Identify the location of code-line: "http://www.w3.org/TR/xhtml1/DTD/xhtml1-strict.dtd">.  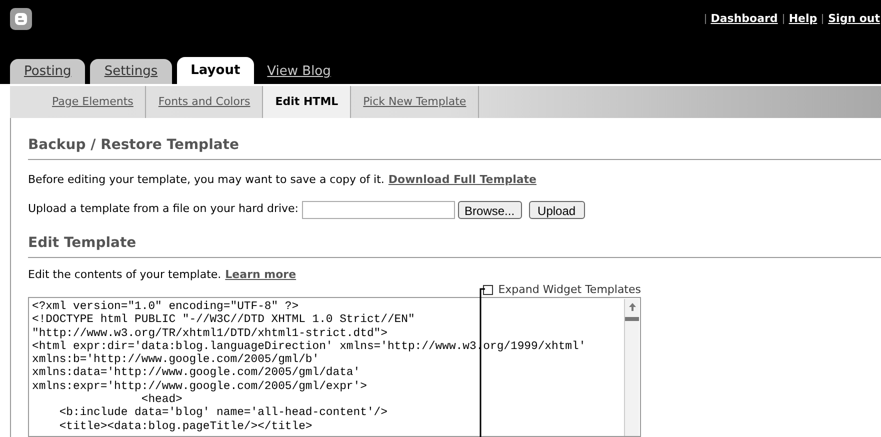
(210, 334).